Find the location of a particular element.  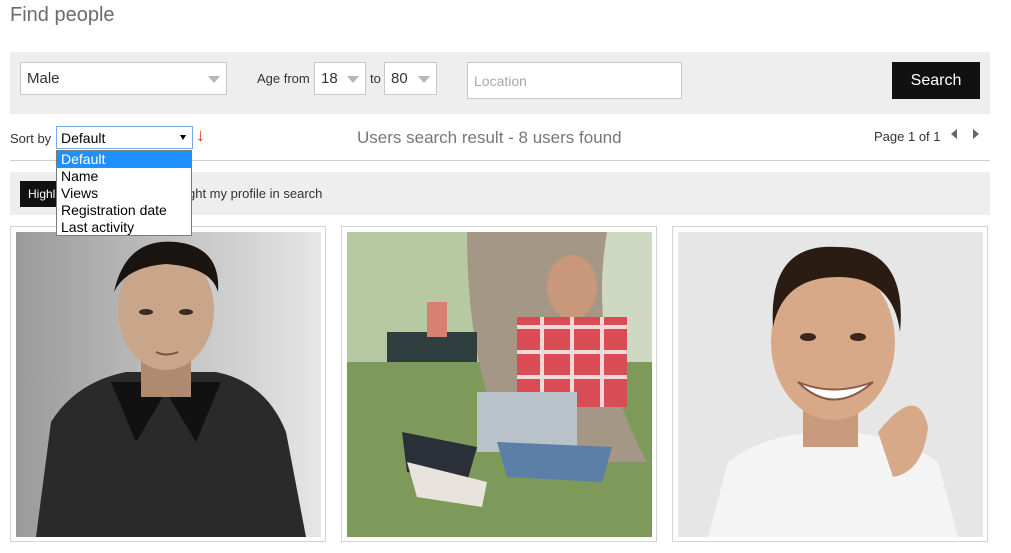

sort-option-default: Default is located at coordinates (124, 159).